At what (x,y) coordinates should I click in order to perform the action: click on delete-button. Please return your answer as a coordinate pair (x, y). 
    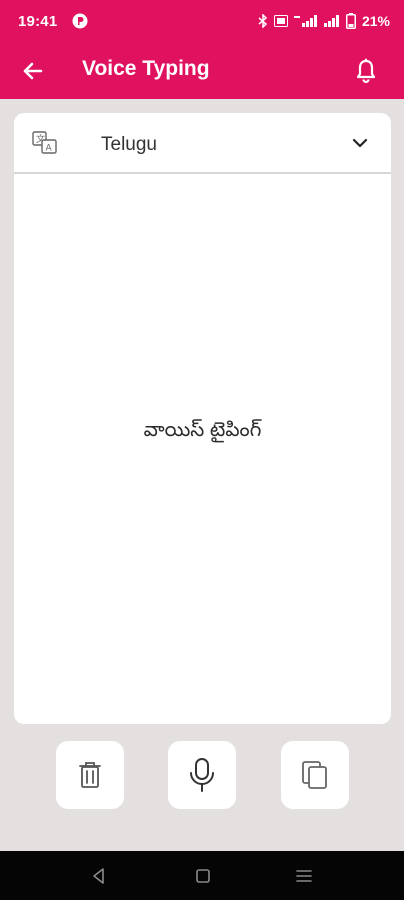
    Looking at the image, I should click on (90, 775).